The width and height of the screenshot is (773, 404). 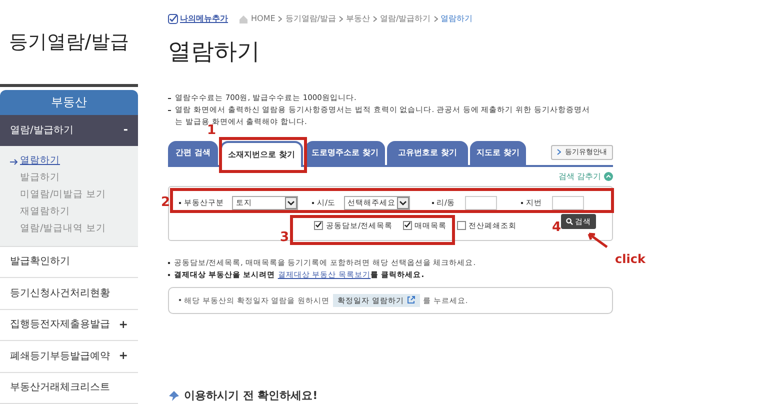 What do you see at coordinates (263, 19) in the screenshot?
I see `breadcrumb-link: HOME` at bounding box center [263, 19].